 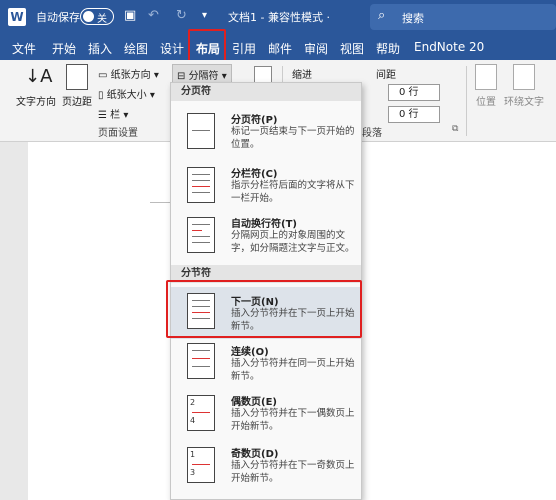 What do you see at coordinates (201, 235) in the screenshot?
I see `text-wrapping-break-icon` at bounding box center [201, 235].